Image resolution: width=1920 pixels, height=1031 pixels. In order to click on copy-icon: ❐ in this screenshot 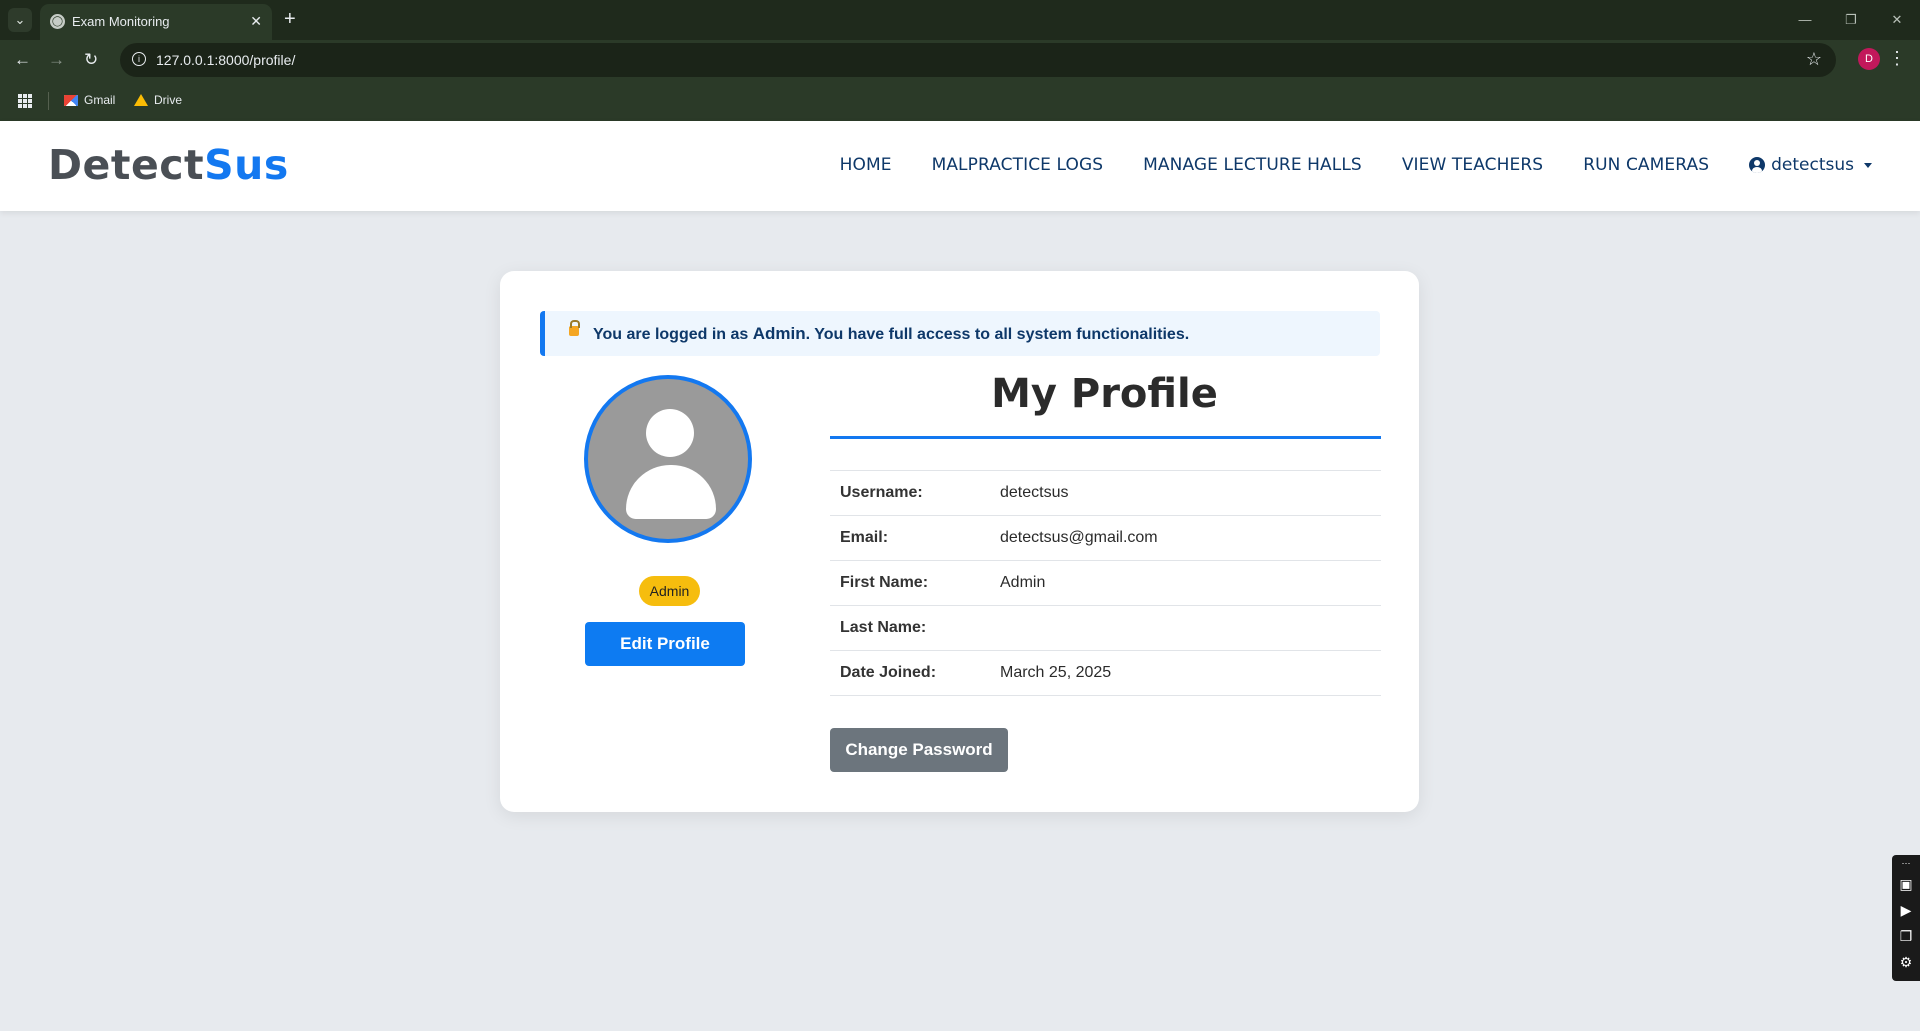, I will do `click(1906, 936)`.